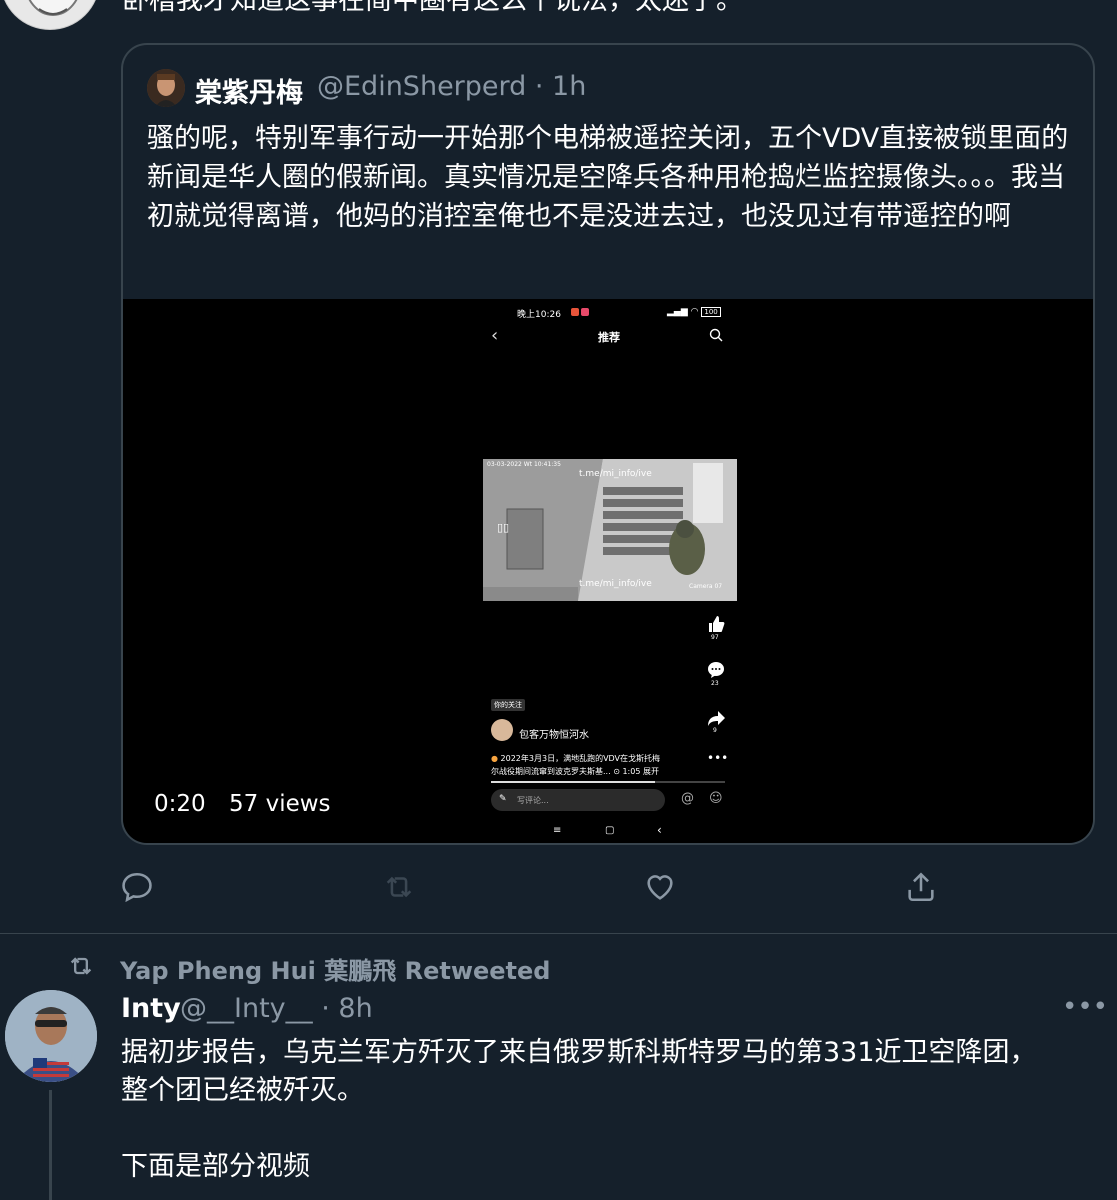 Image resolution: width=1117 pixels, height=1200 pixels. I want to click on menu-nav-icon: ≡, so click(557, 830).